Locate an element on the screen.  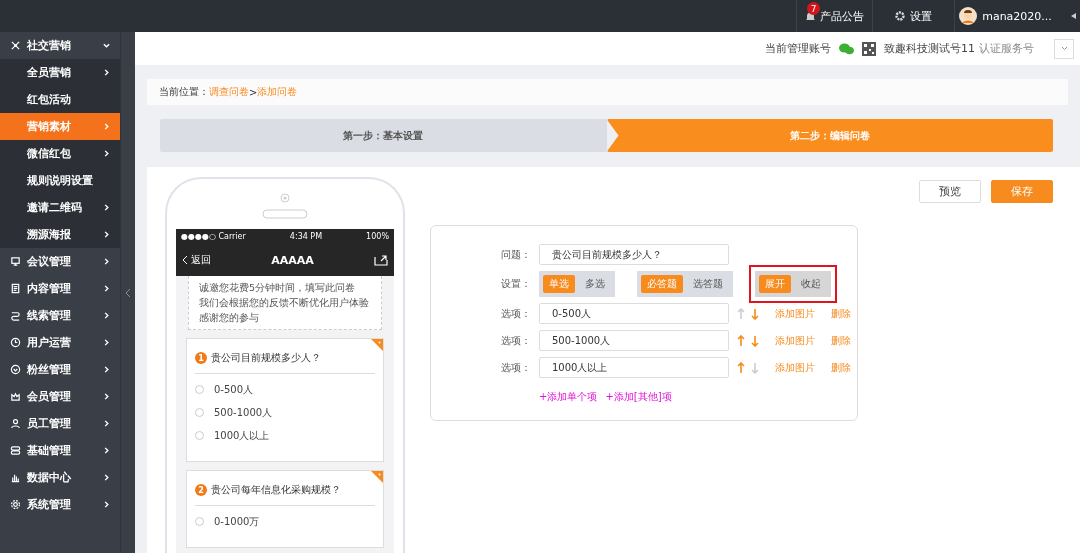
sidebar-subitem: 红包活动 is located at coordinates (60, 99).